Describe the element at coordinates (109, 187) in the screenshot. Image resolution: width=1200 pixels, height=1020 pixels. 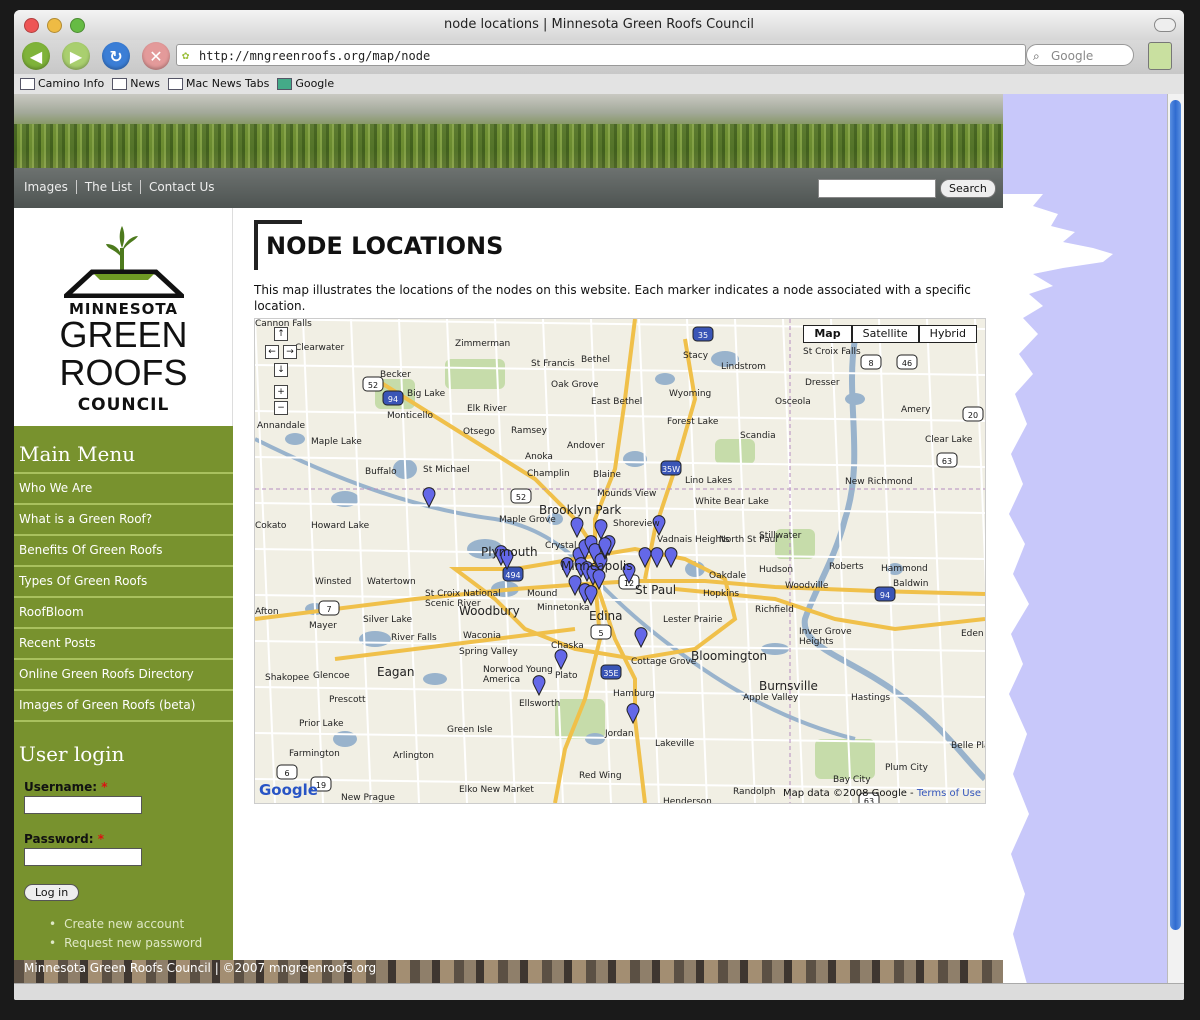
I see `nav-link-the-list: The List` at that location.